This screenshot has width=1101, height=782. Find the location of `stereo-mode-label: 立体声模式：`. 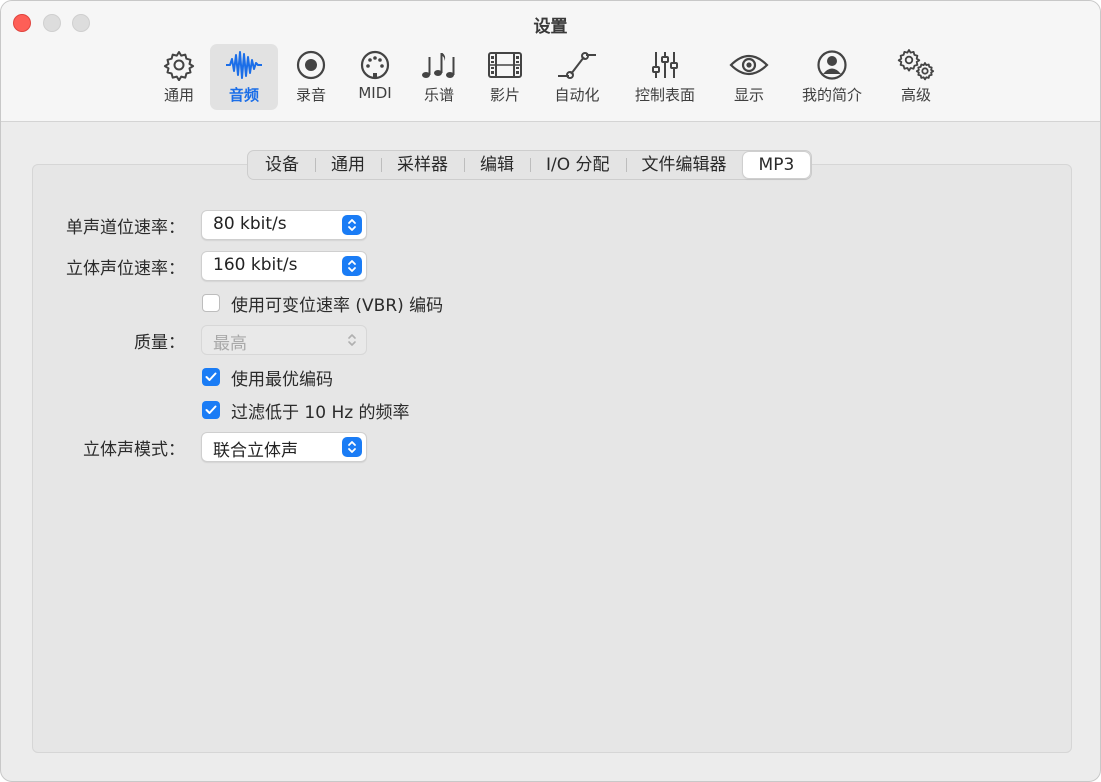

stereo-mode-label: 立体声模式： is located at coordinates (134, 450).